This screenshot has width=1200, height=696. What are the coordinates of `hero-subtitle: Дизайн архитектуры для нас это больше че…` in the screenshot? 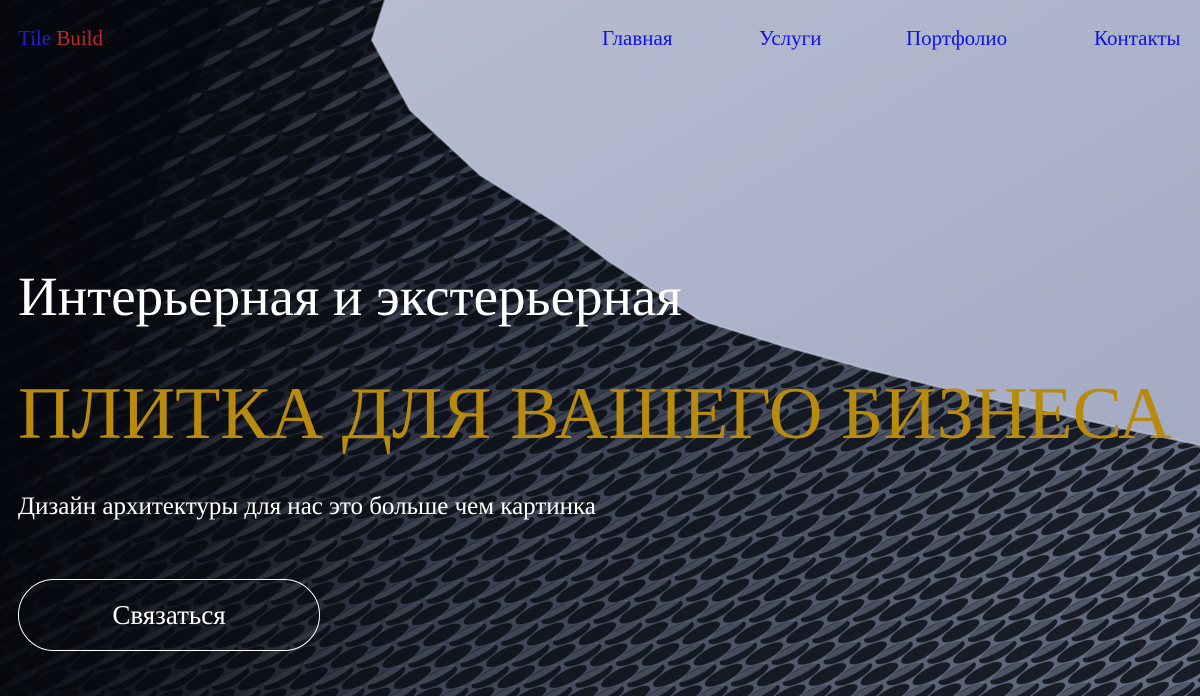 It's located at (307, 506).